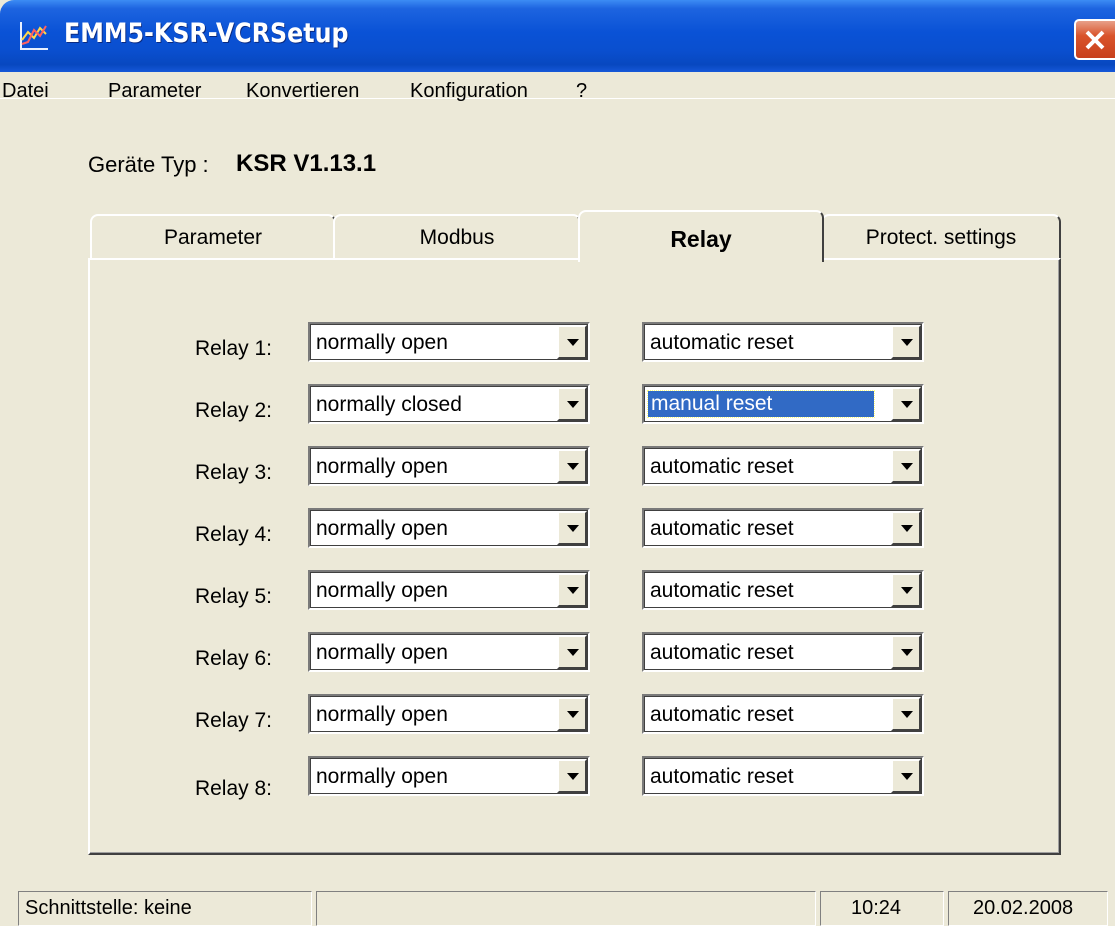 This screenshot has width=1115, height=926. I want to click on relay-contact-value: normally closed, so click(389, 404).